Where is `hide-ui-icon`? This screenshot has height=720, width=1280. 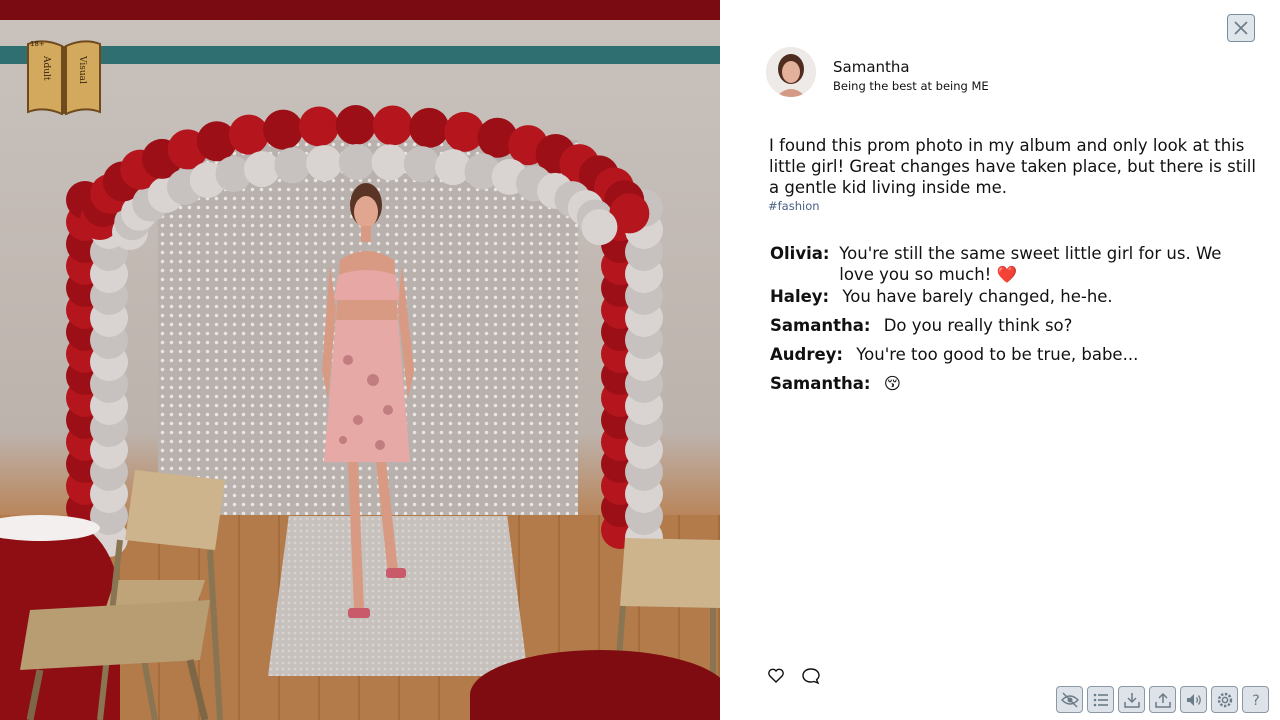
hide-ui-icon is located at coordinates (1069, 699).